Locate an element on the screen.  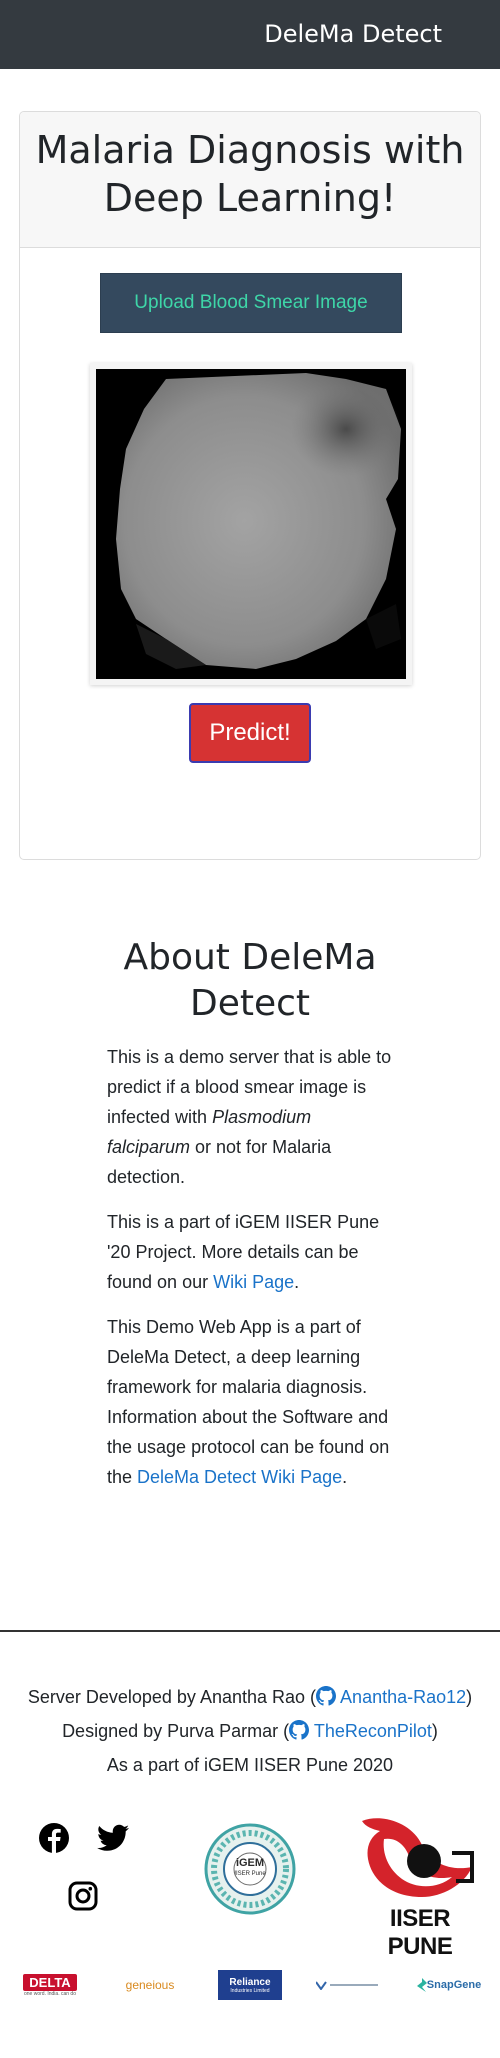
snapgene-logo: SnapGene is located at coordinates (449, 1985).